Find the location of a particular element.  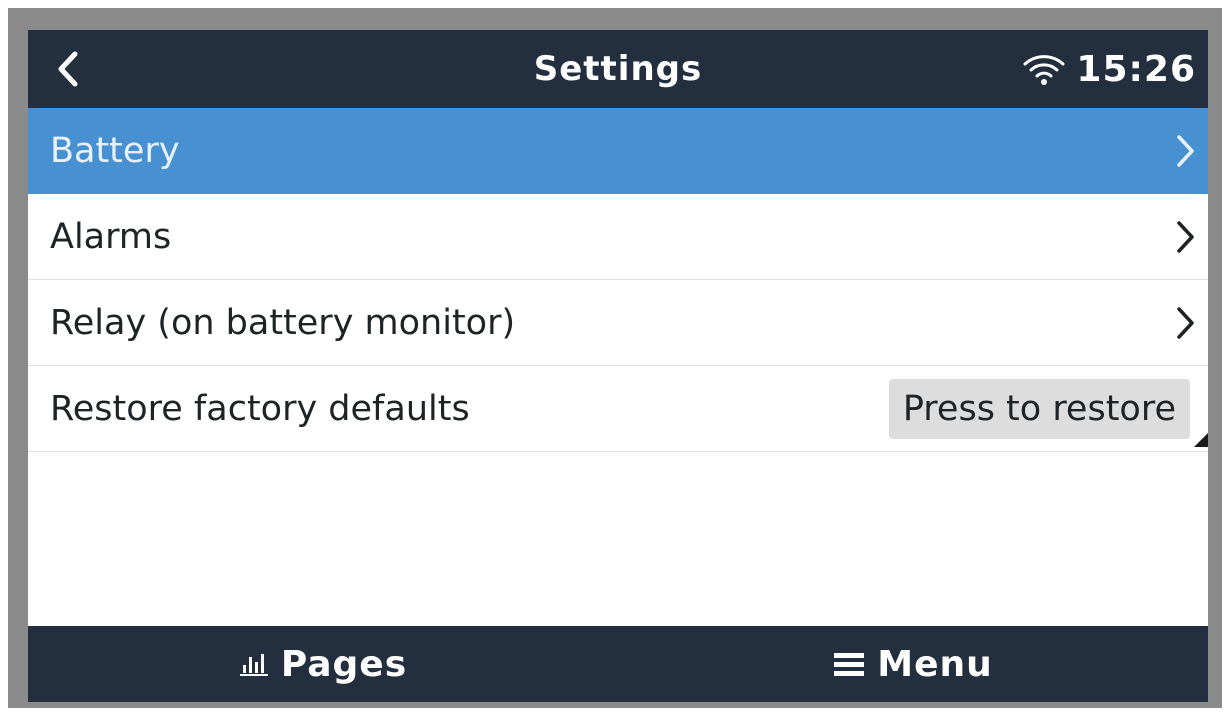

menu-item-battery: Battery is located at coordinates (618, 151).